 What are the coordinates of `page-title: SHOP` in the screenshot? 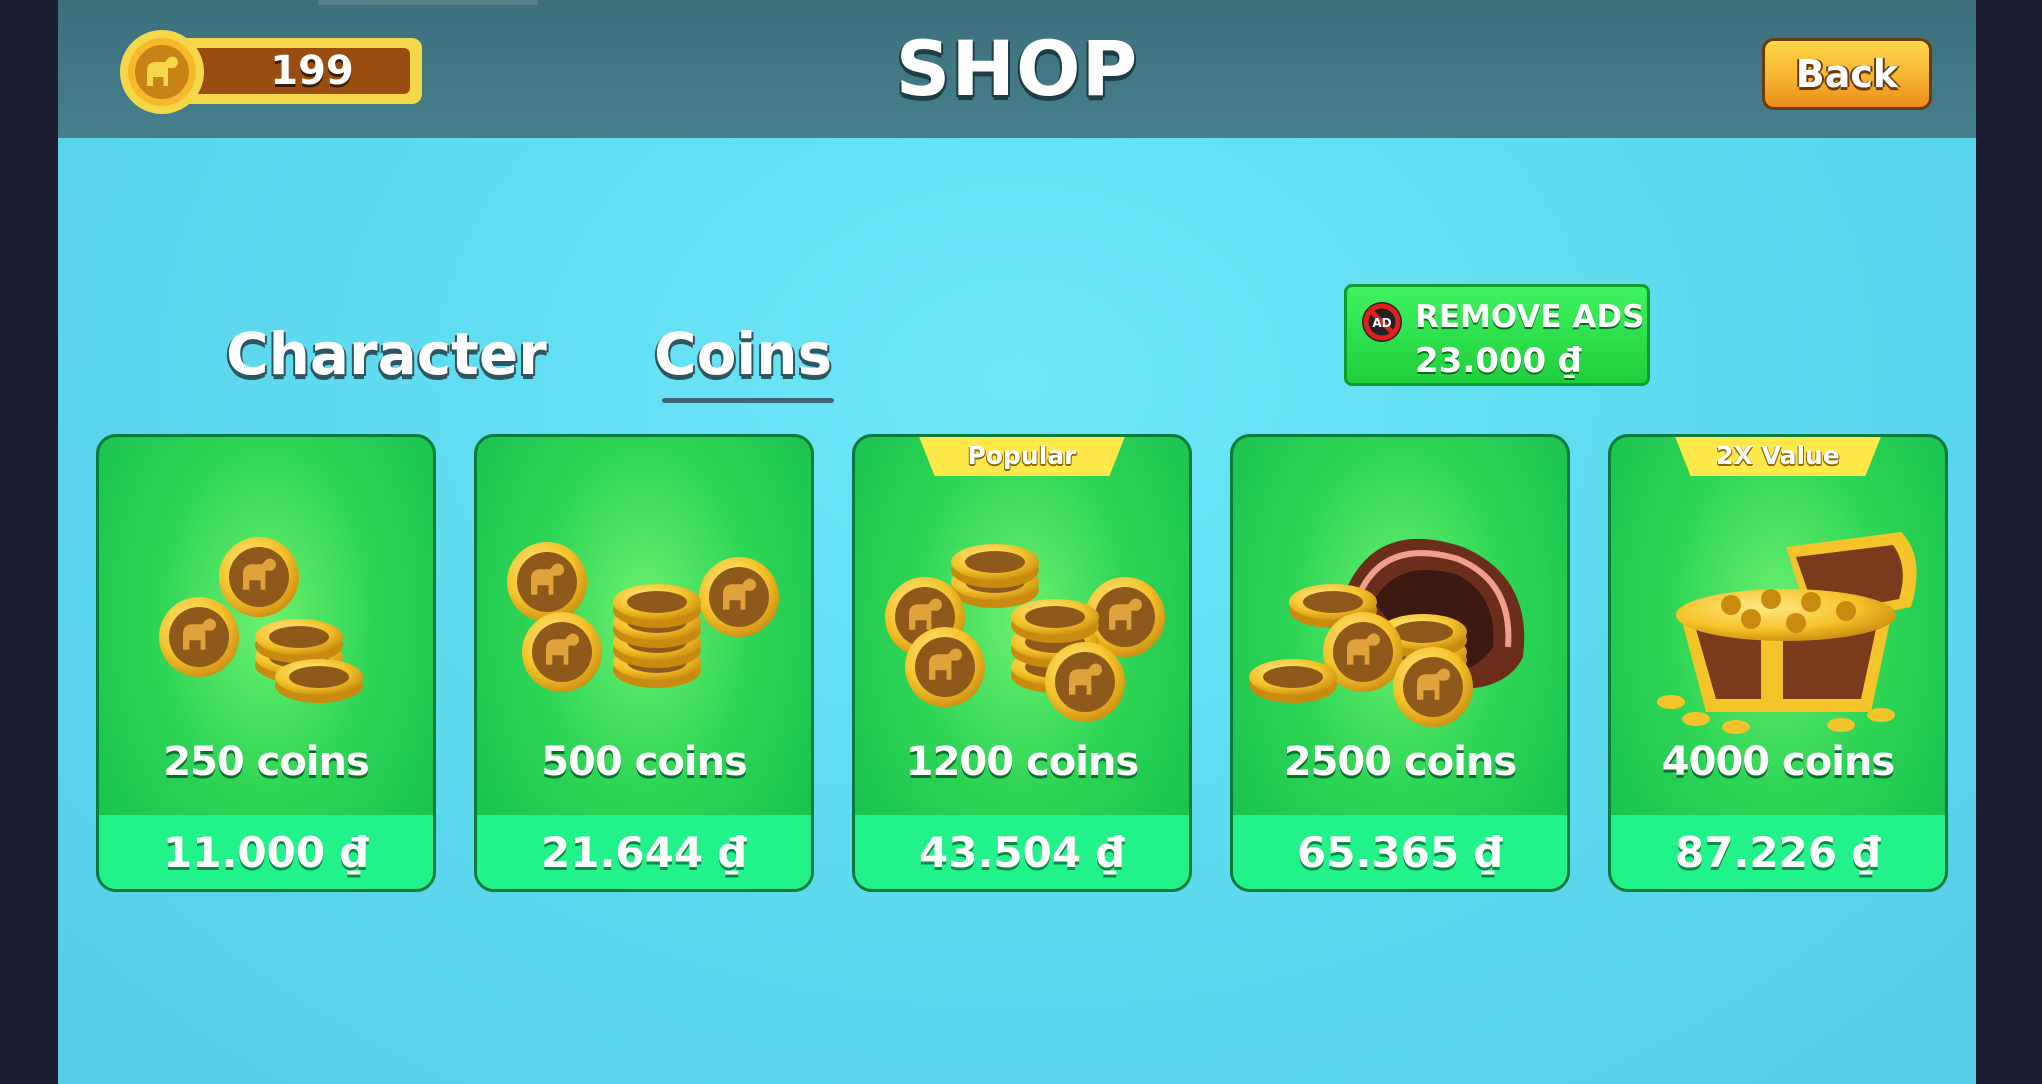 It's located at (1017, 68).